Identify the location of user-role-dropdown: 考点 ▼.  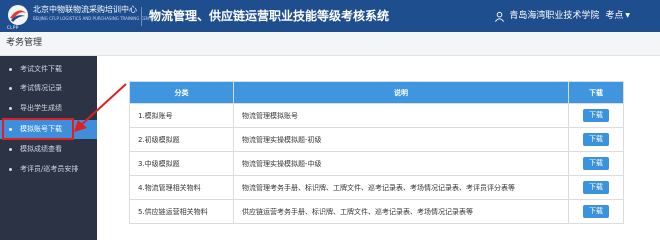
(617, 16).